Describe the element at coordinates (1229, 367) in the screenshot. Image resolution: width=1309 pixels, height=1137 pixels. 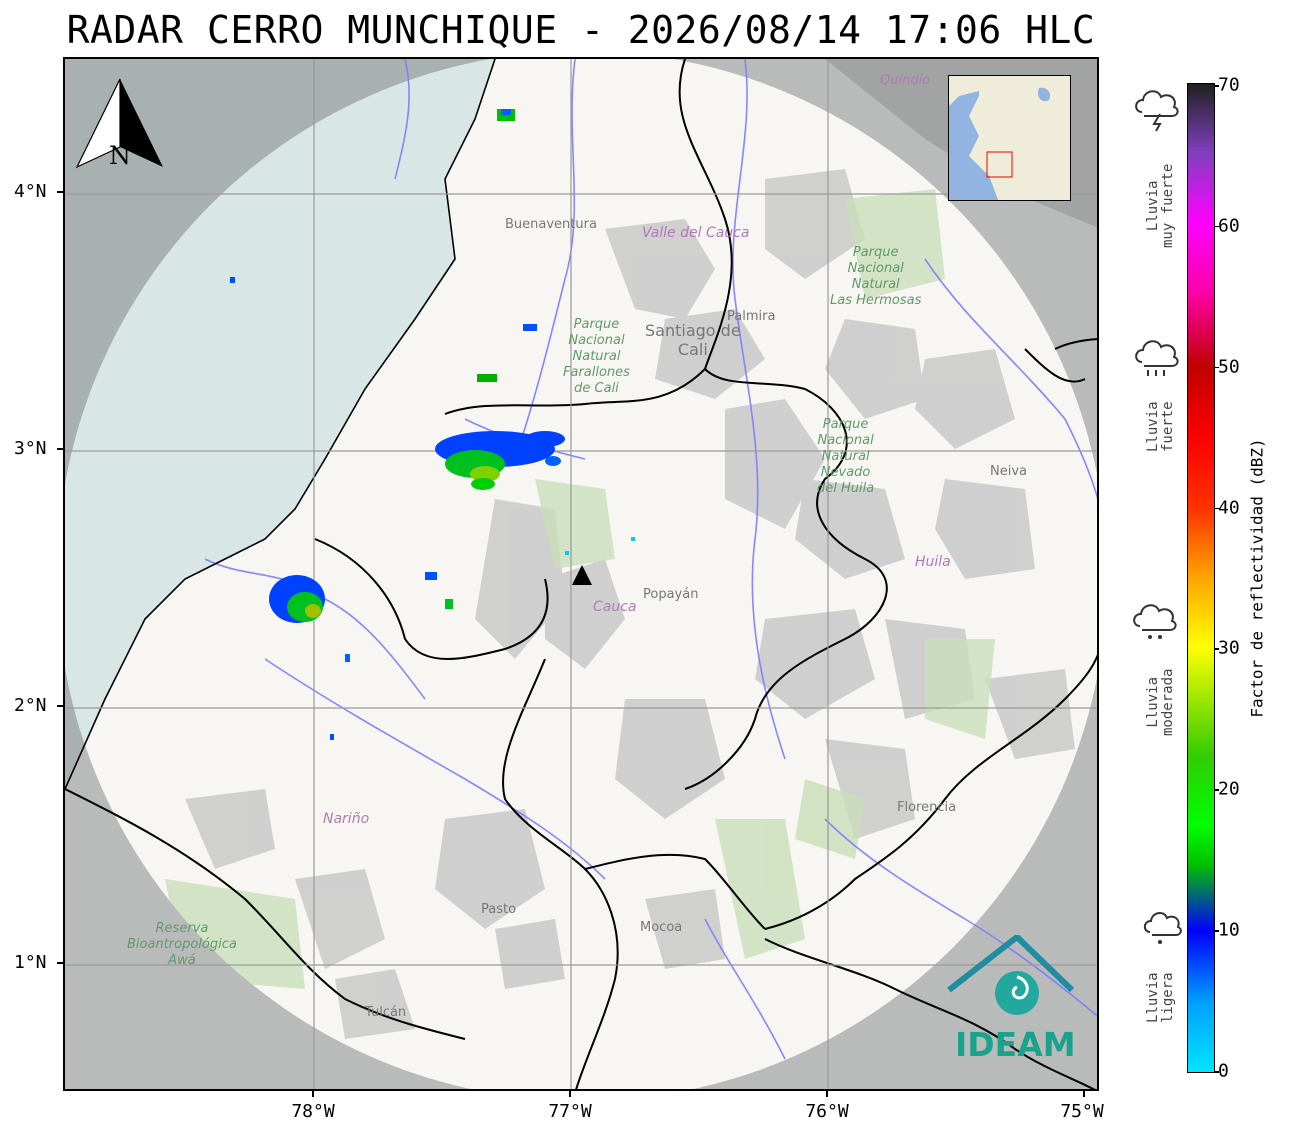
I see `colorbar-tick-label: 50` at that location.